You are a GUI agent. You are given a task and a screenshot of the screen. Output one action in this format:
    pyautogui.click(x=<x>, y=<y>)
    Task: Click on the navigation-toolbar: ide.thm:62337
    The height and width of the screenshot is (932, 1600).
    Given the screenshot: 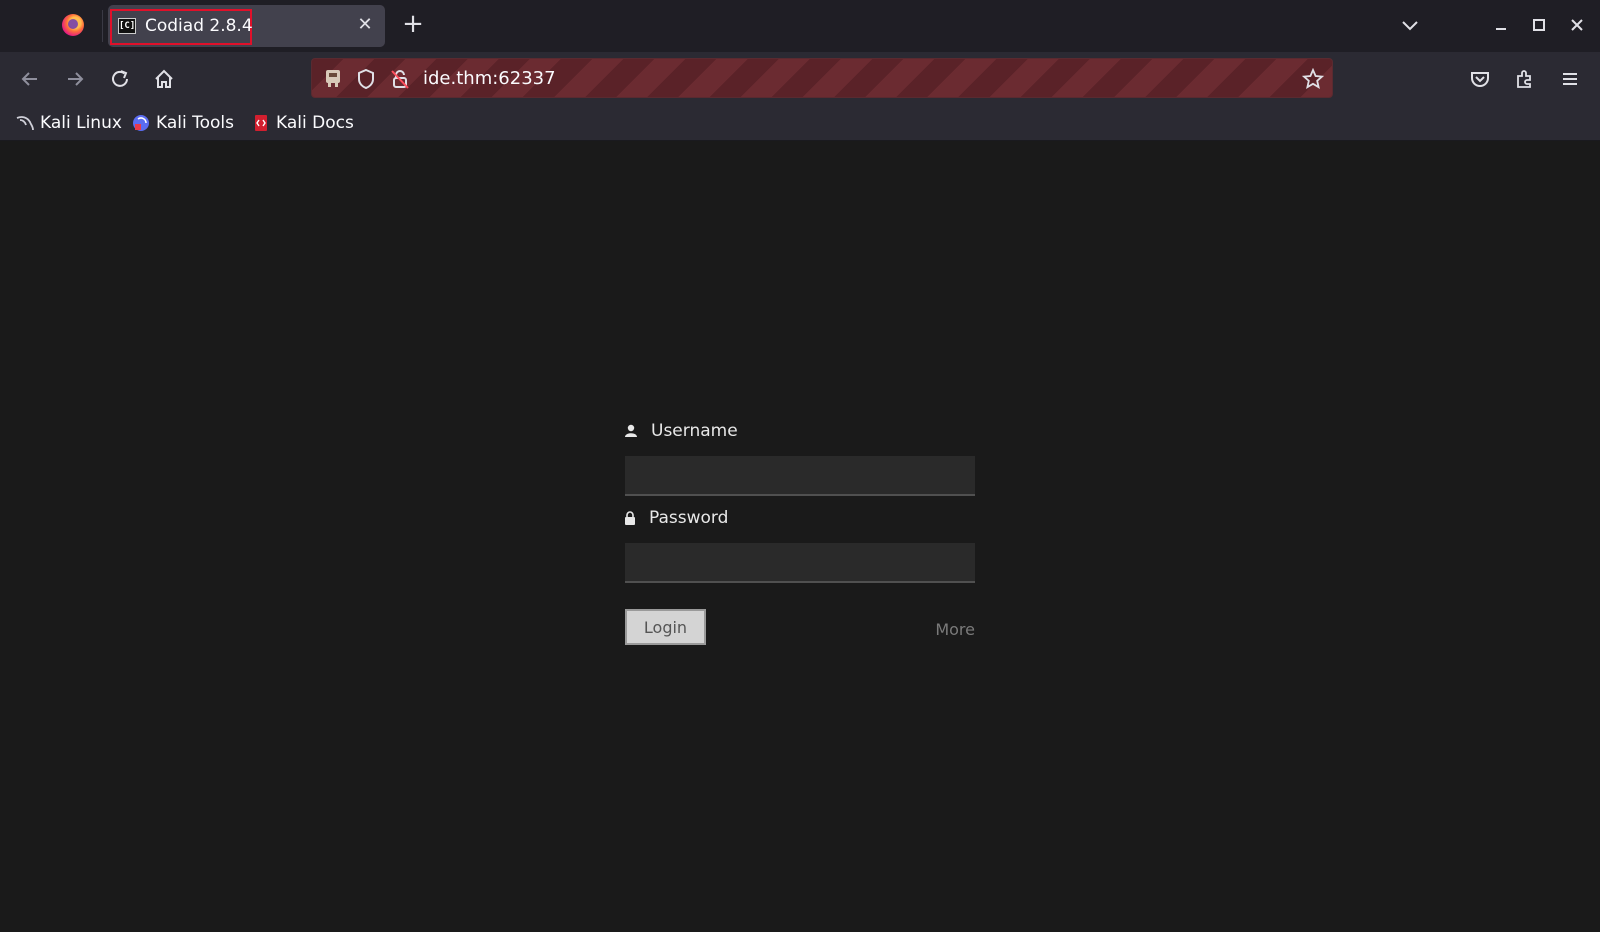 What is the action you would take?
    pyautogui.click(x=800, y=78)
    